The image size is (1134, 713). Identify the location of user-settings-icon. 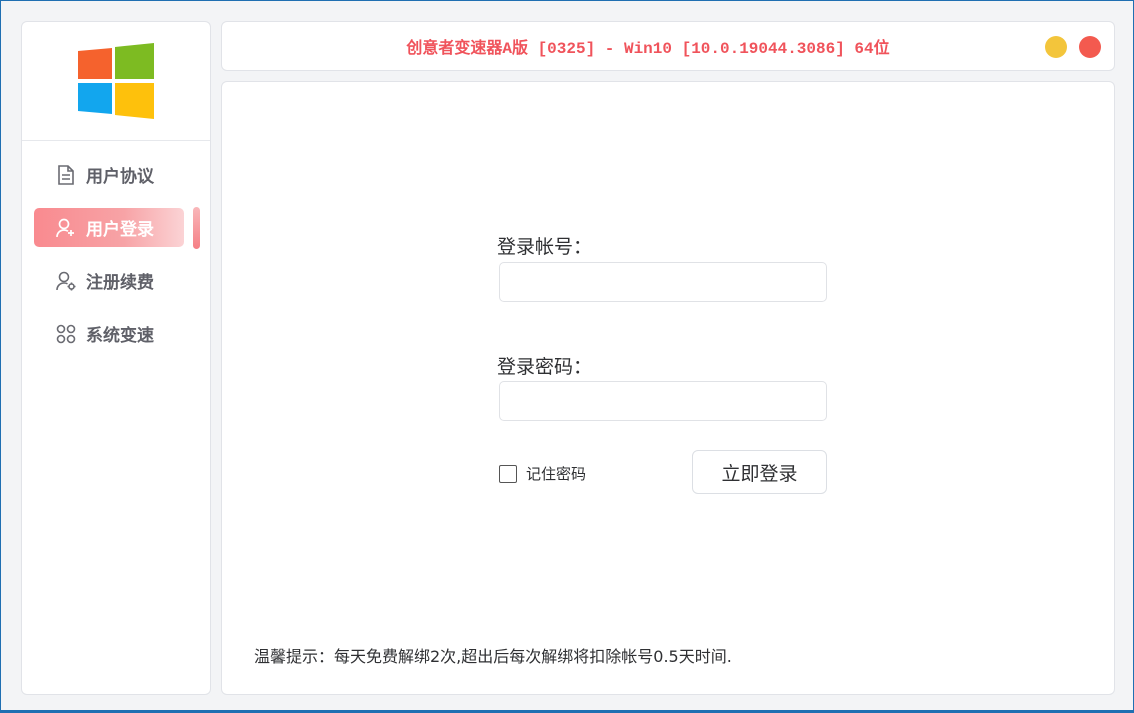
(66, 281).